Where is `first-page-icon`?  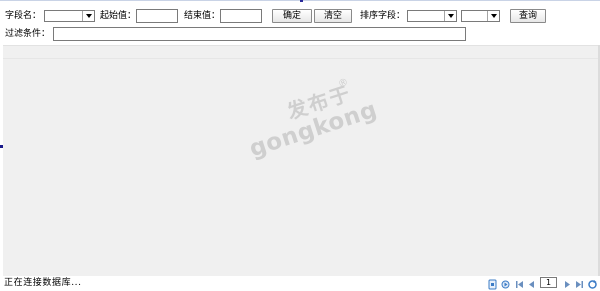
first-page-icon is located at coordinates (519, 284).